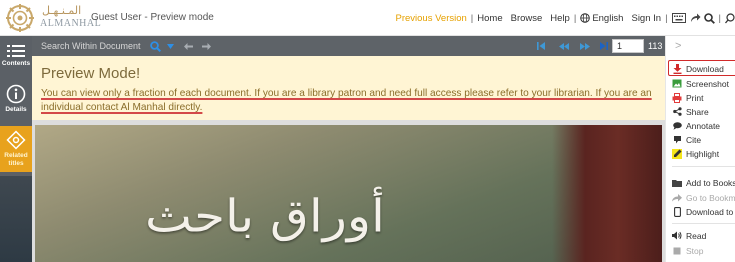 The image size is (735, 262). What do you see at coordinates (560, 18) in the screenshot?
I see `nav-help: Help` at bounding box center [560, 18].